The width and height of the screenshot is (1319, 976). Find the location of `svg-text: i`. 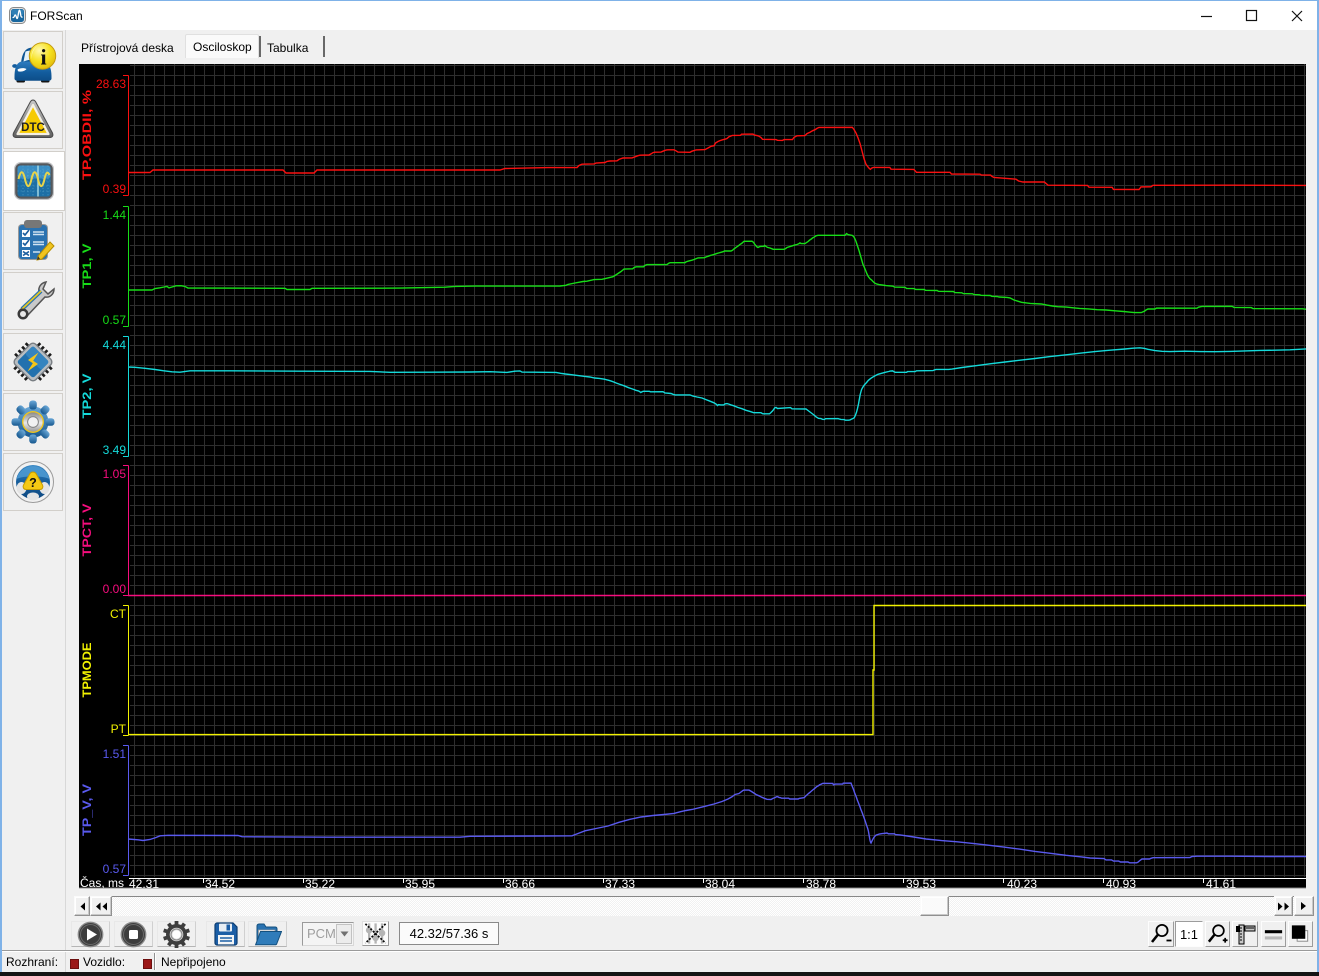

svg-text: i is located at coordinates (43, 57).